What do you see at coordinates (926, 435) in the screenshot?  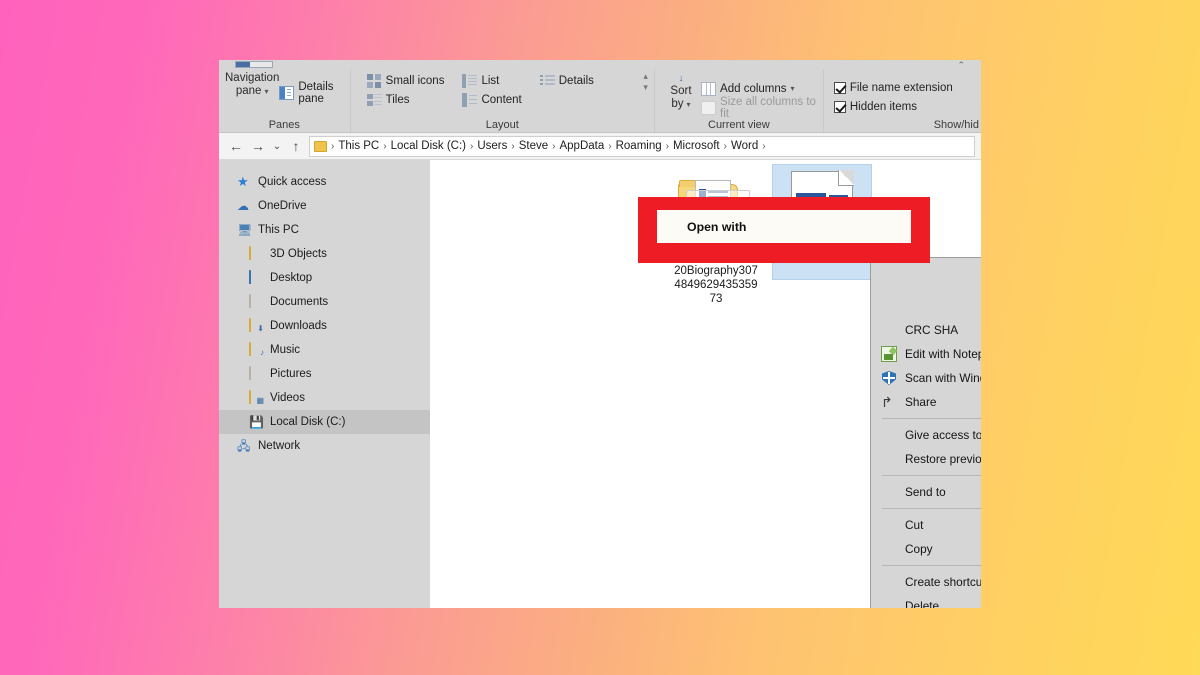 I see `context-menu-item-give-access-to: Give access to ›` at bounding box center [926, 435].